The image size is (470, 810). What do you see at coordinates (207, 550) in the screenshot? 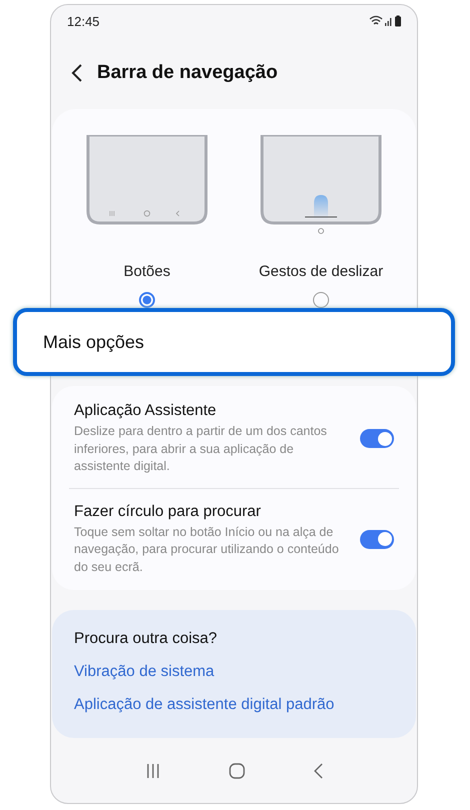
I see `setting-description: Toque sem soltar no botão Início ou na alça de navegação, para procurar utilizando o conteúdo do seu ecrã.` at bounding box center [207, 550].